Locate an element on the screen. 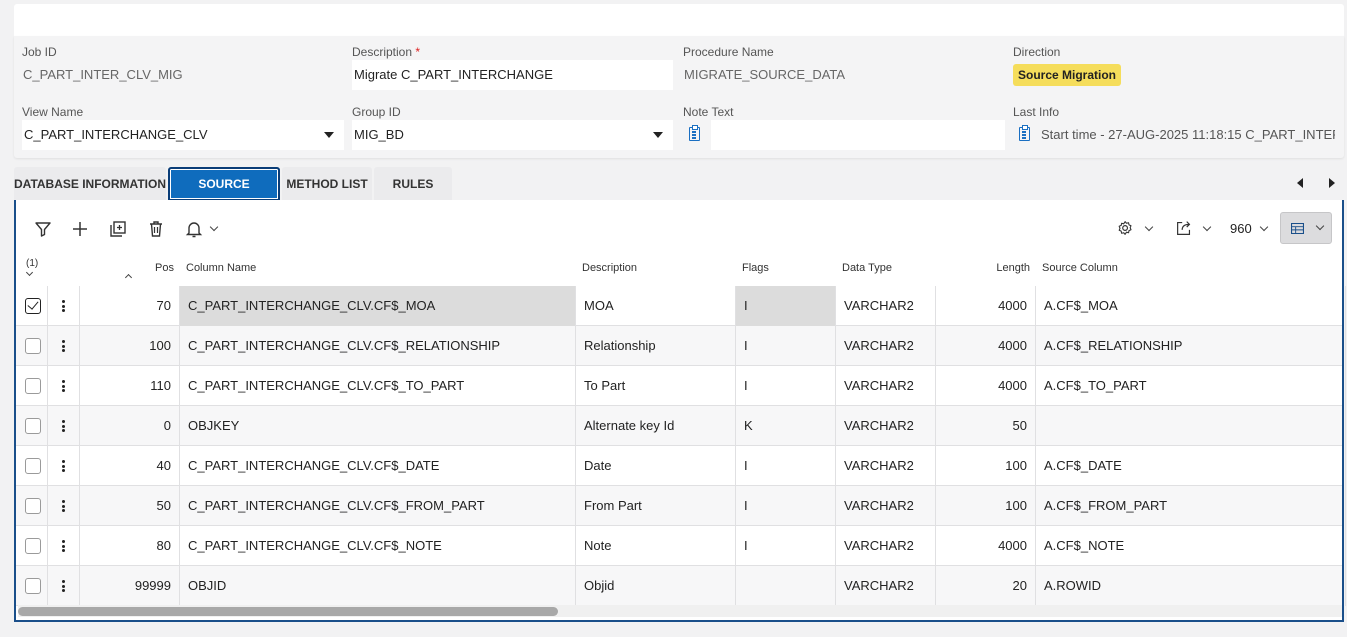 This screenshot has height=637, width=1347. group-id-select: MIG_BD is located at coordinates (512, 135).